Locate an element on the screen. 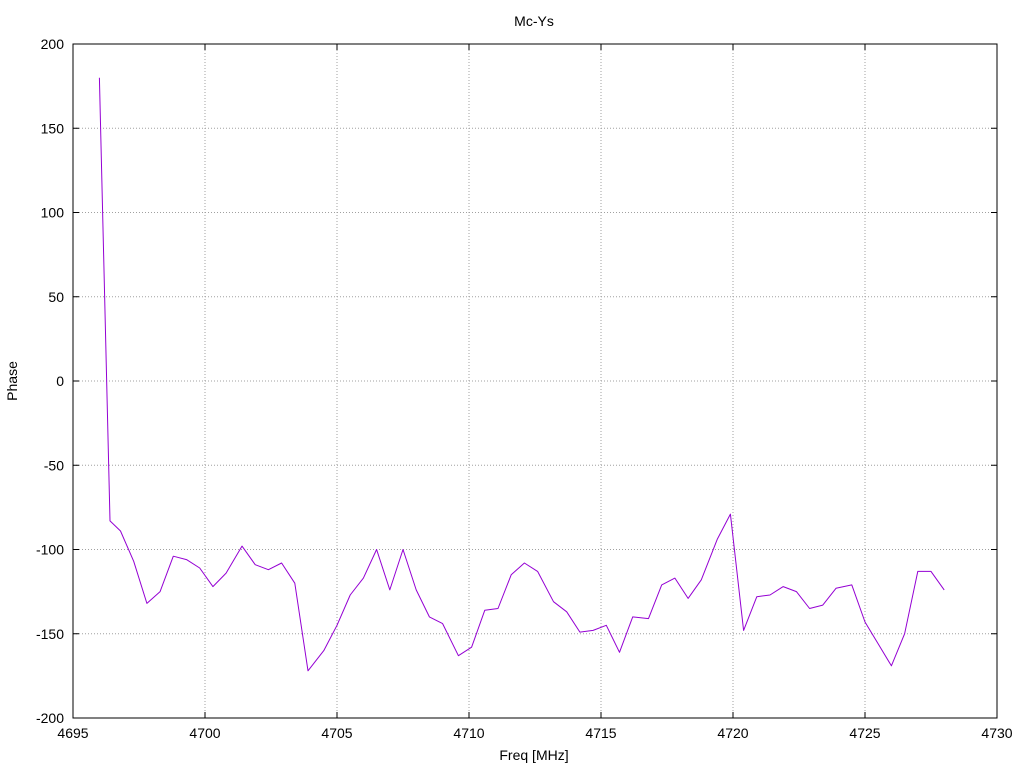  y-tick-label: 150 is located at coordinates (53, 128).